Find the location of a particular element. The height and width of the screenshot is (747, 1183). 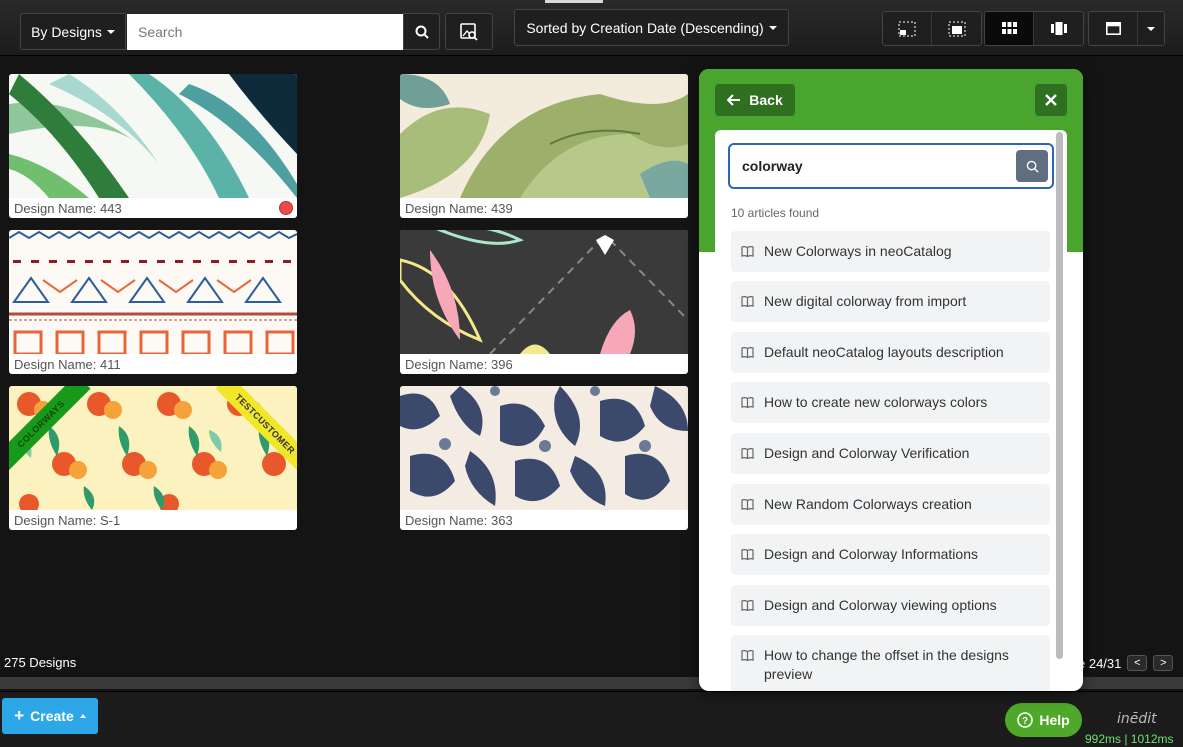

layout-menu-button is located at coordinates (1151, 28).